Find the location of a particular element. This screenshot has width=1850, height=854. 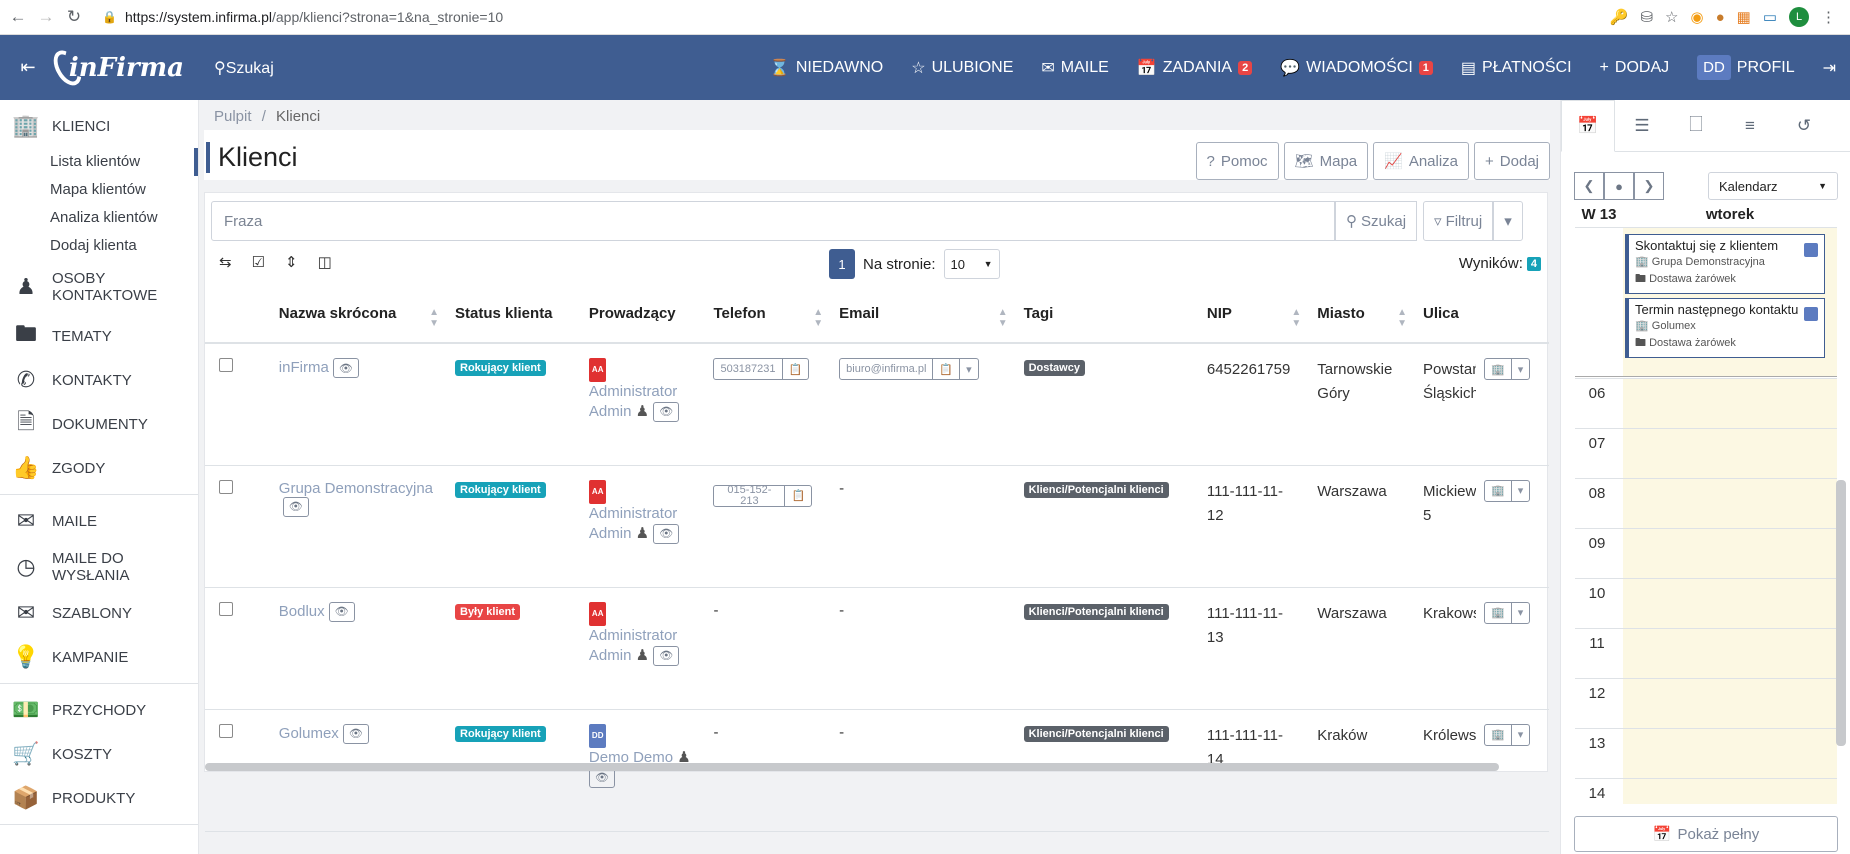

help-button: ? Pomoc is located at coordinates (1237, 161).